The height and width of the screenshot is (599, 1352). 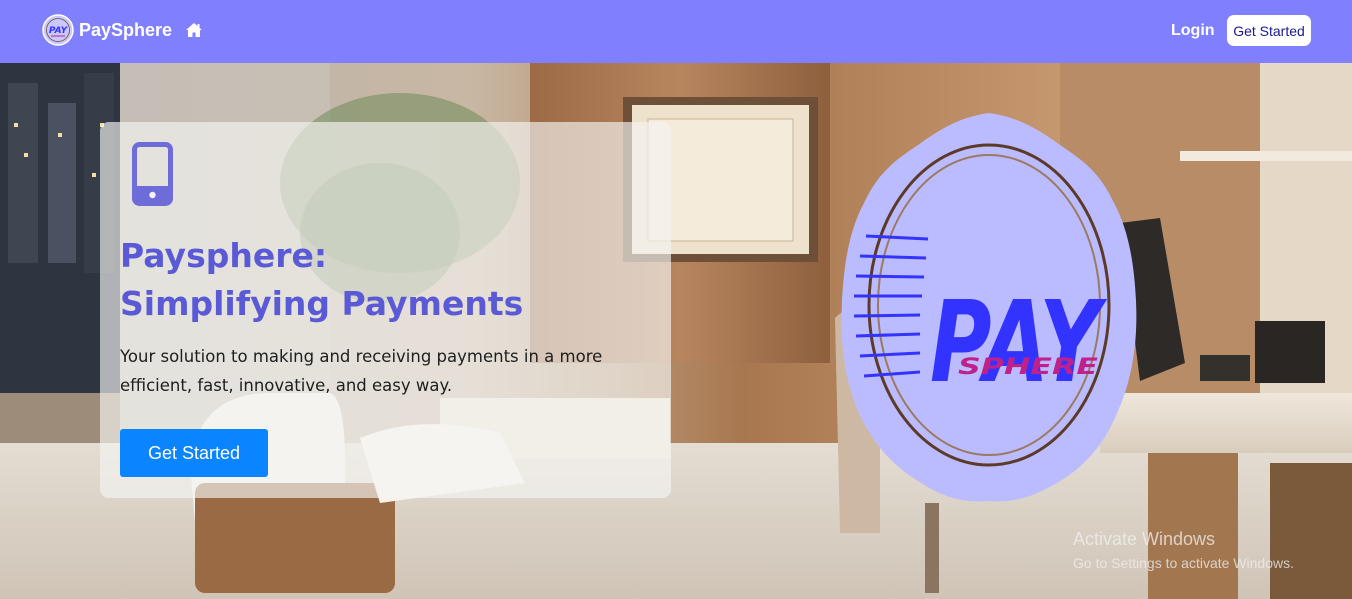 I want to click on svg-text: PAY, so click(x=59, y=31).